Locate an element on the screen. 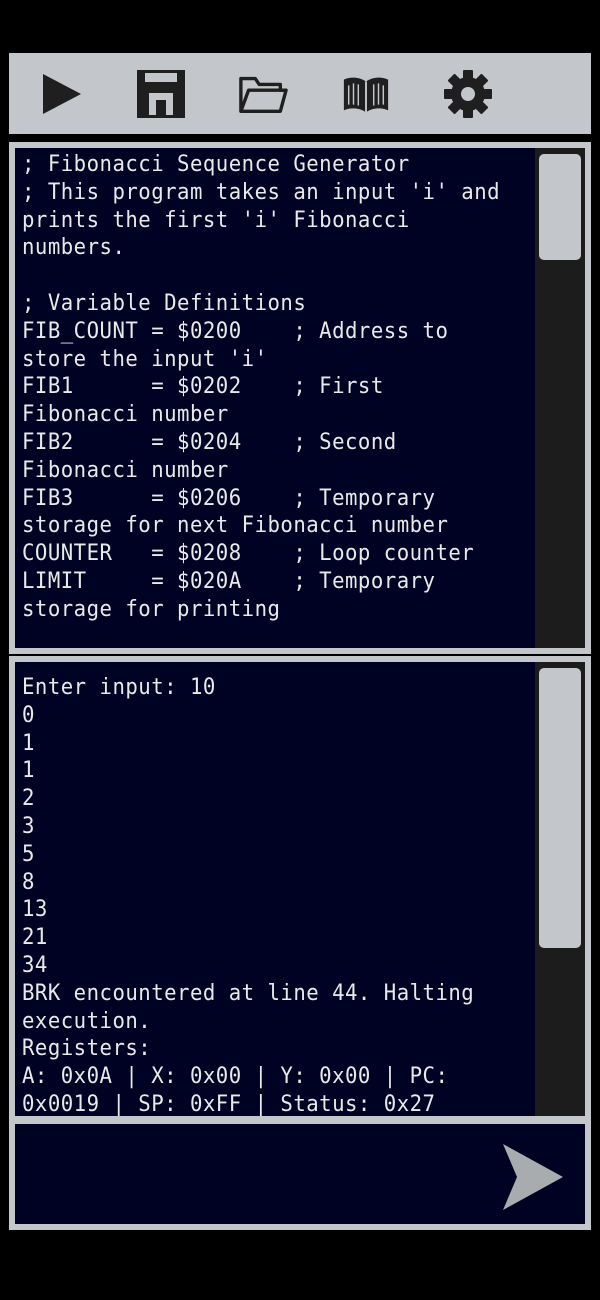 The height and width of the screenshot is (1300, 600). input-box is located at coordinates (300, 1174).